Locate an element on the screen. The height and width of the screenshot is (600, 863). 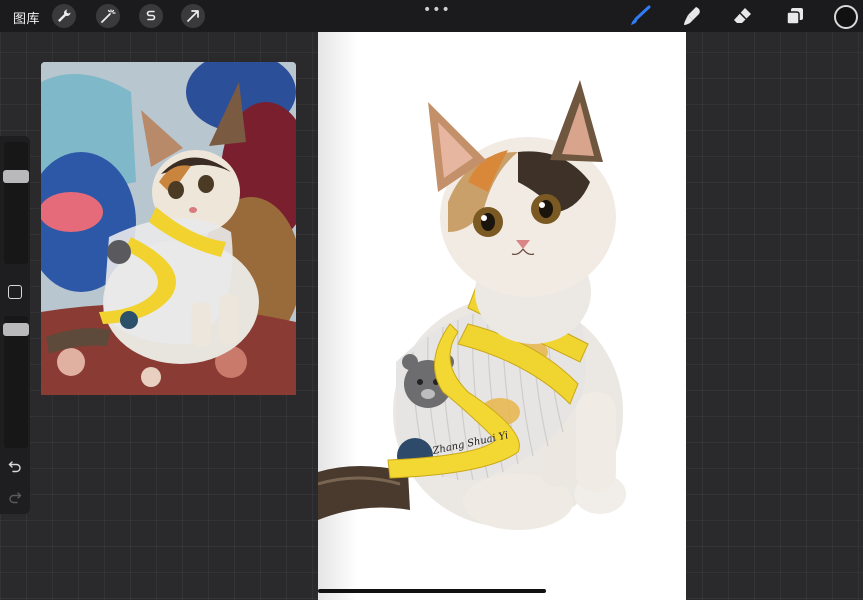
home-indicator is located at coordinates (432, 591).